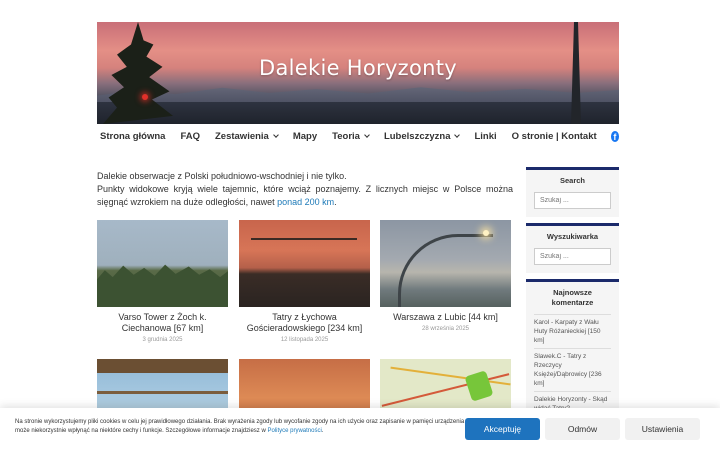  Describe the element at coordinates (162, 392) in the screenshot. I see `thumbnail-rail` at that location.